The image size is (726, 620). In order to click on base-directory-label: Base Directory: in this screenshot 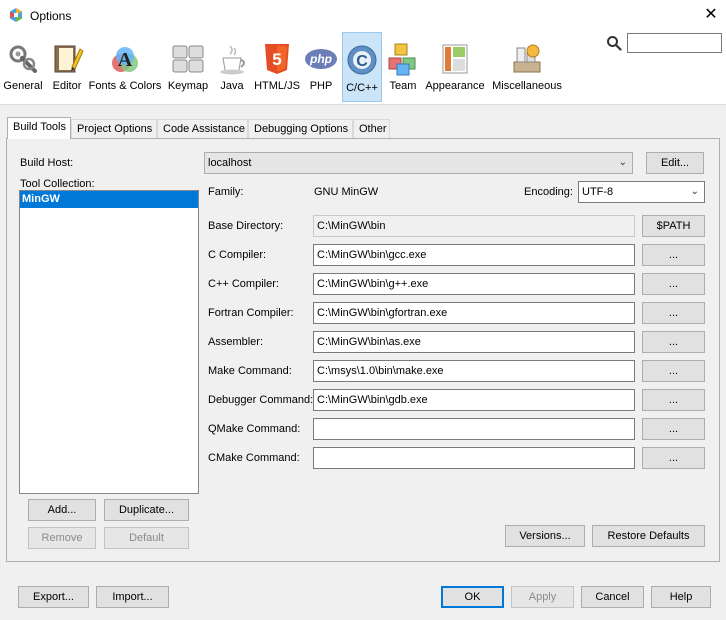, I will do `click(246, 226)`.